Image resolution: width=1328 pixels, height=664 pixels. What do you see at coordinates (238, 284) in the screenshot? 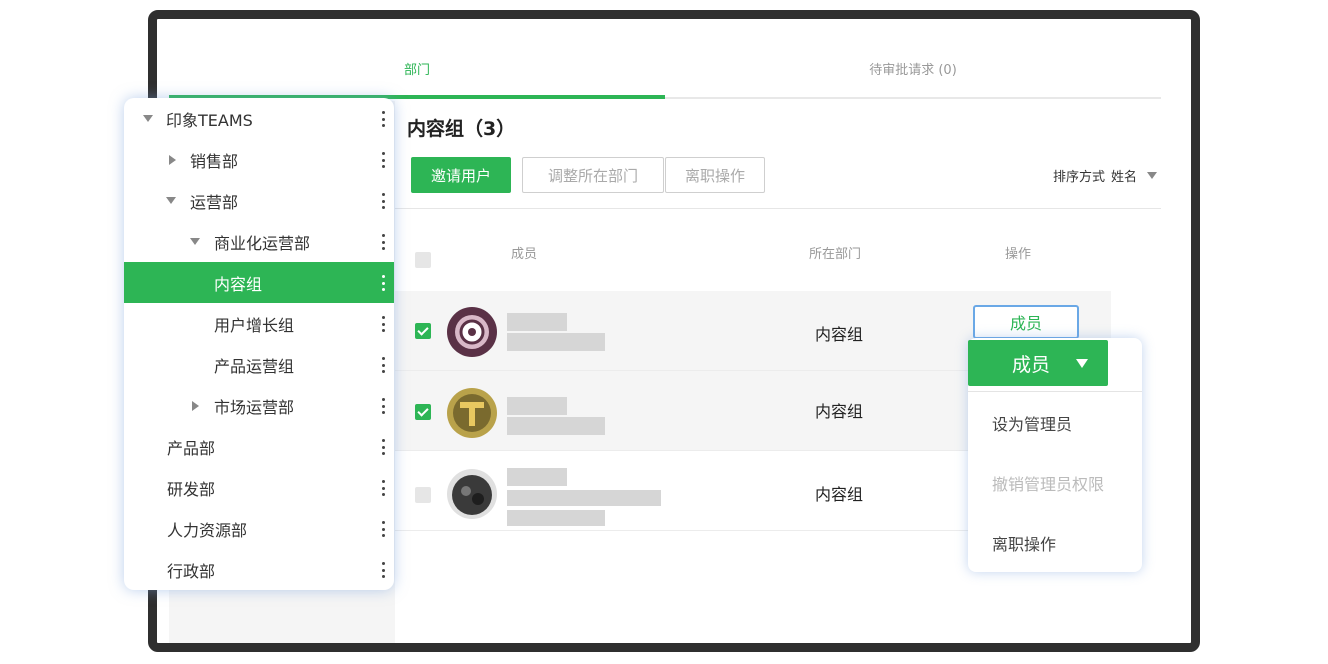
I see `tree-node-label: 内容组` at bounding box center [238, 284].